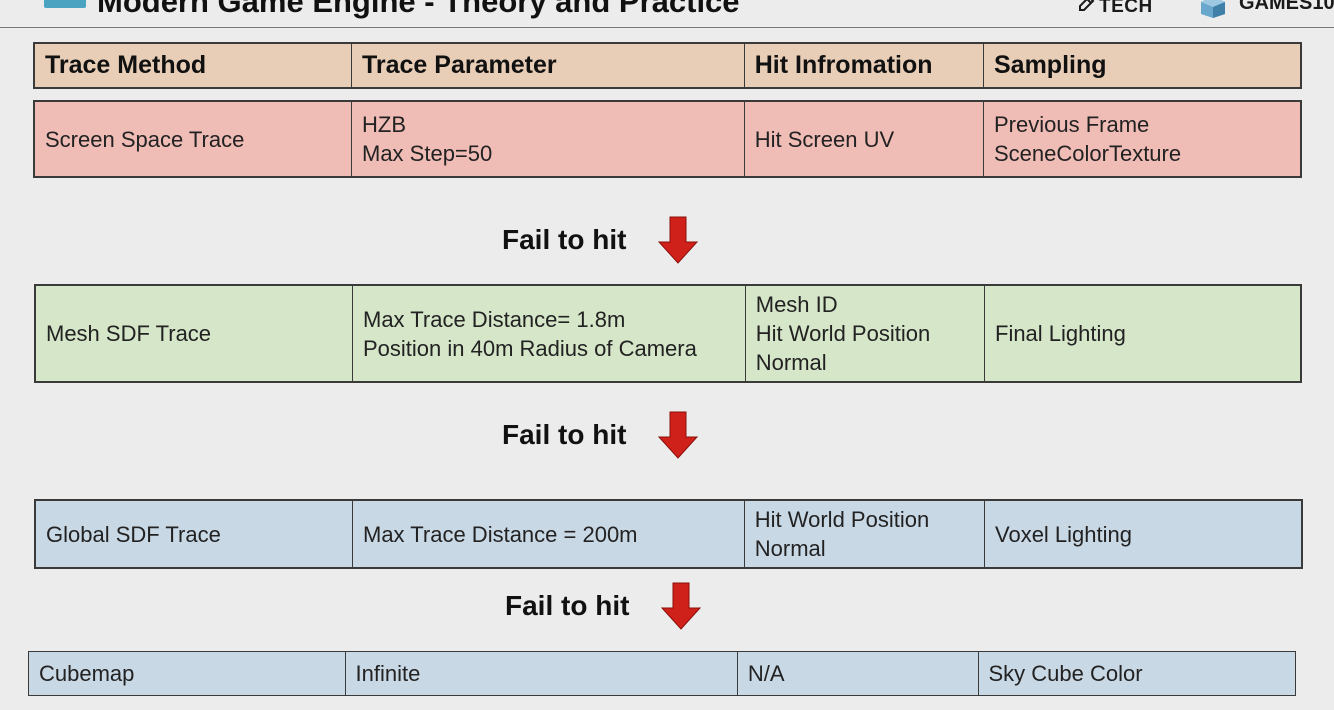 The height and width of the screenshot is (710, 1334). What do you see at coordinates (187, 673) in the screenshot?
I see `cell-method: Cubemap` at bounding box center [187, 673].